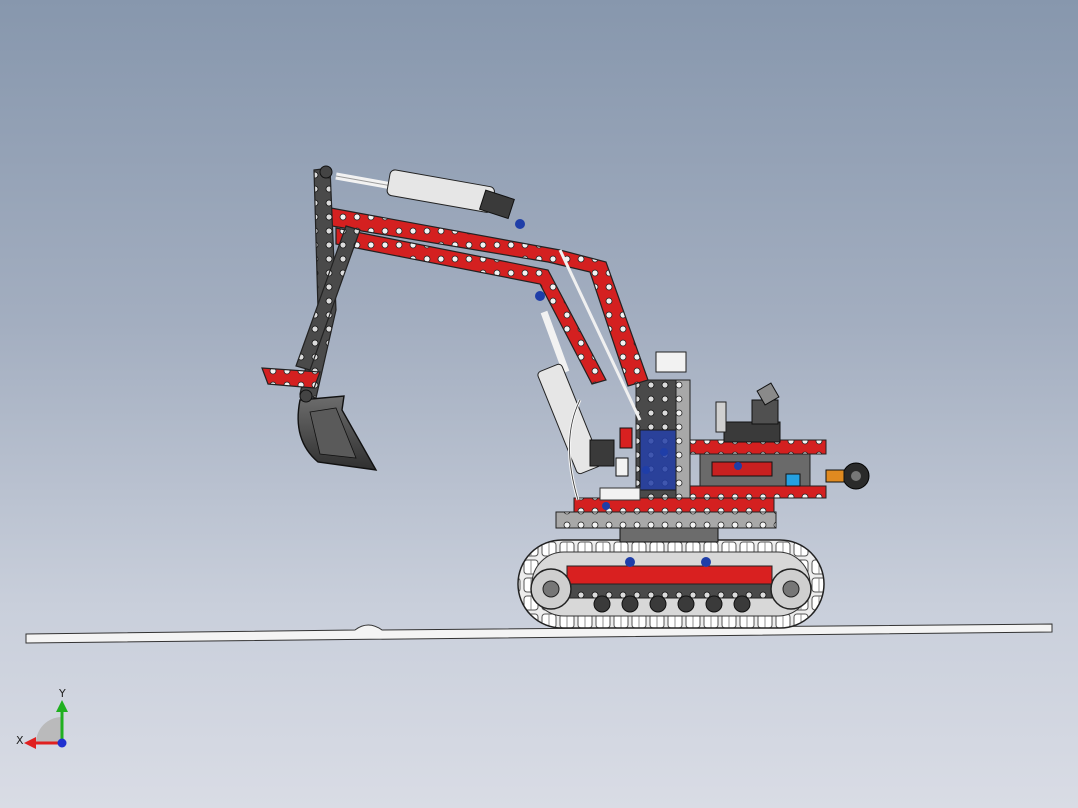 Image resolution: width=1078 pixels, height=808 pixels. Describe the element at coordinates (62, 693) in the screenshot. I see `y-axis-label: Y` at that location.